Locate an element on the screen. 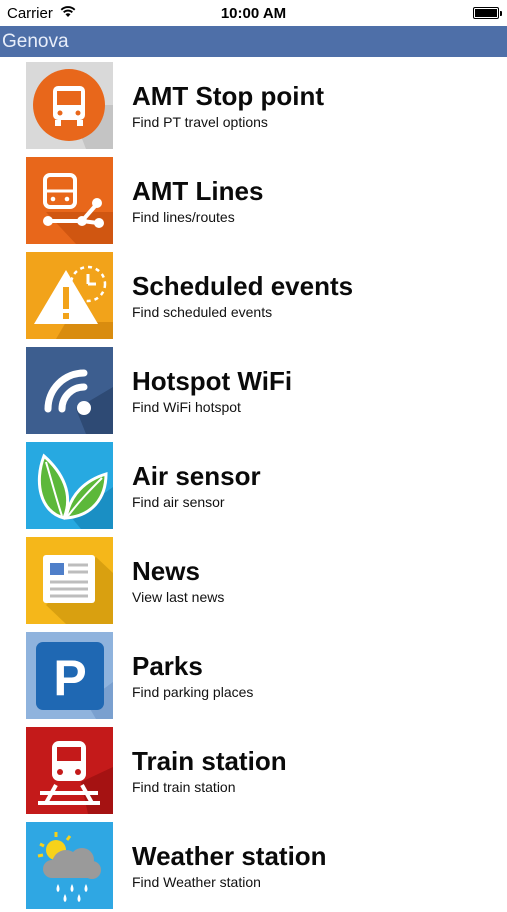  item-title: Hotspot WiFi is located at coordinates (212, 381).